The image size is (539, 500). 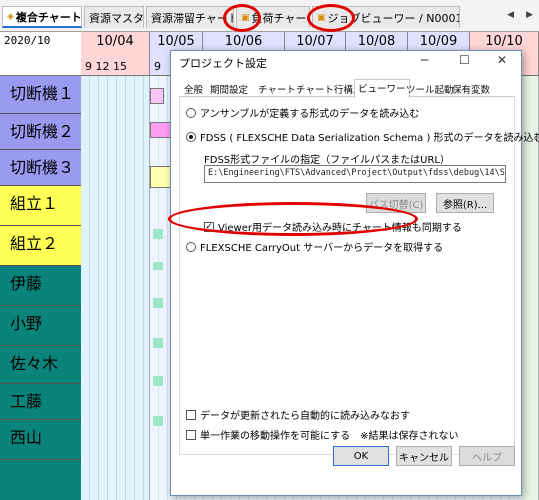 What do you see at coordinates (40, 132) in the screenshot?
I see `resource-row: 切断機２` at bounding box center [40, 132].